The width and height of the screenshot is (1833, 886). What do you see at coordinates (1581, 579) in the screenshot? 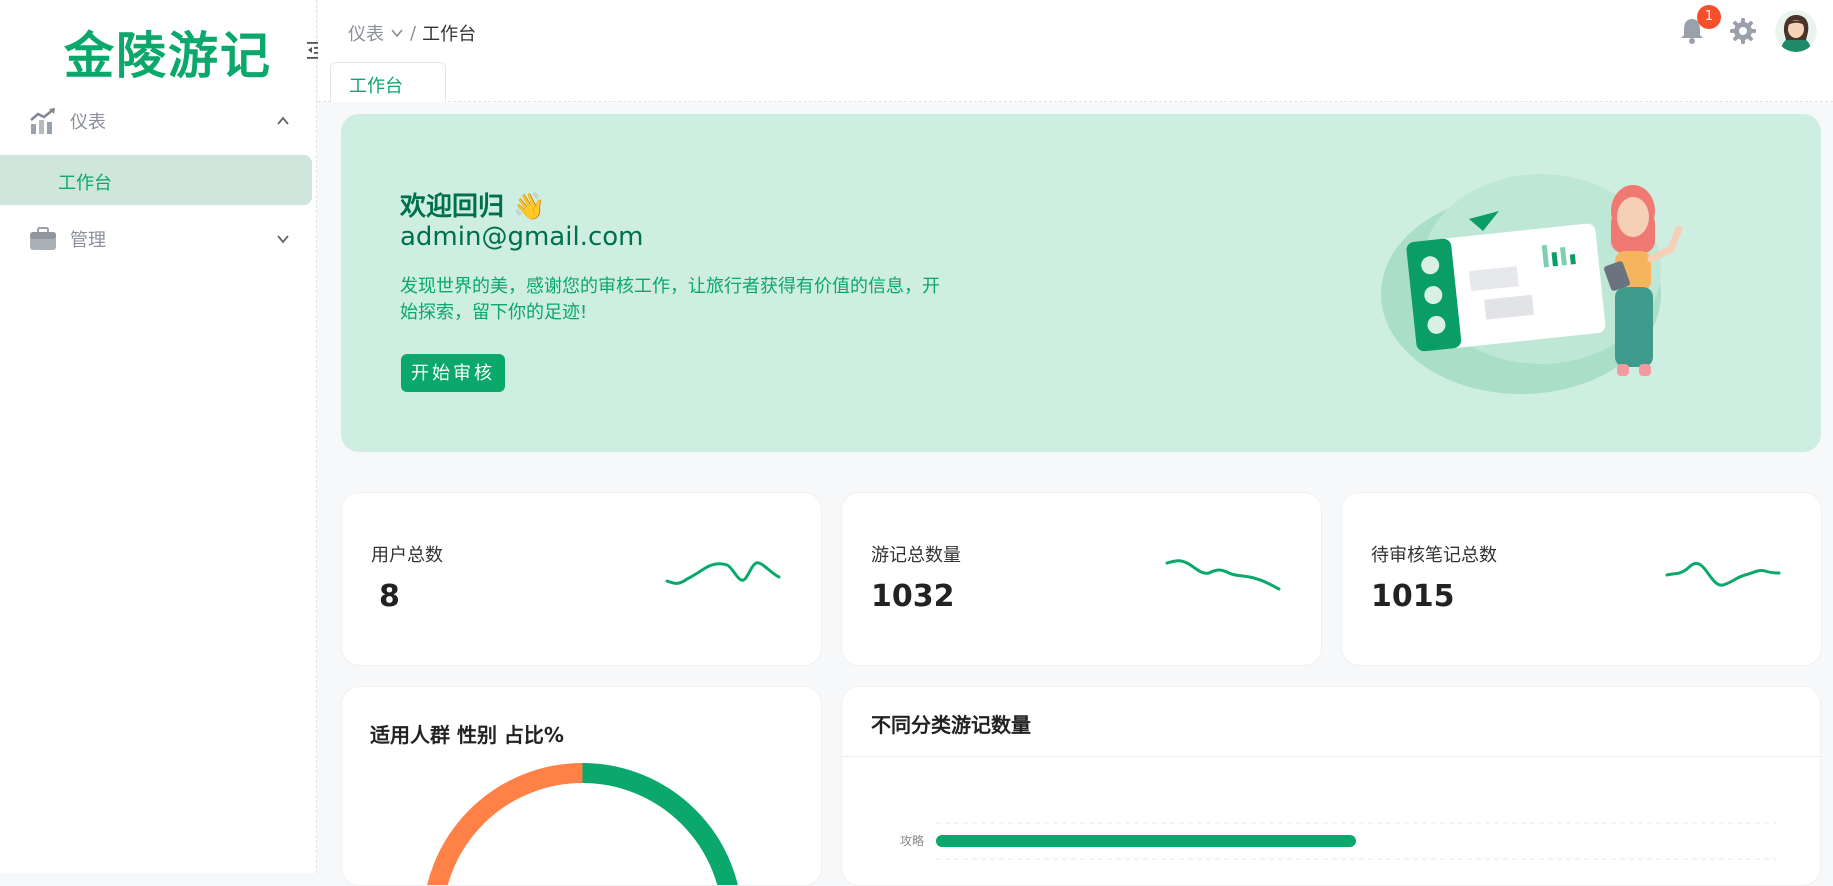
I see `stat-card-pending-notes: 待审核笔记总数 1015` at bounding box center [1581, 579].